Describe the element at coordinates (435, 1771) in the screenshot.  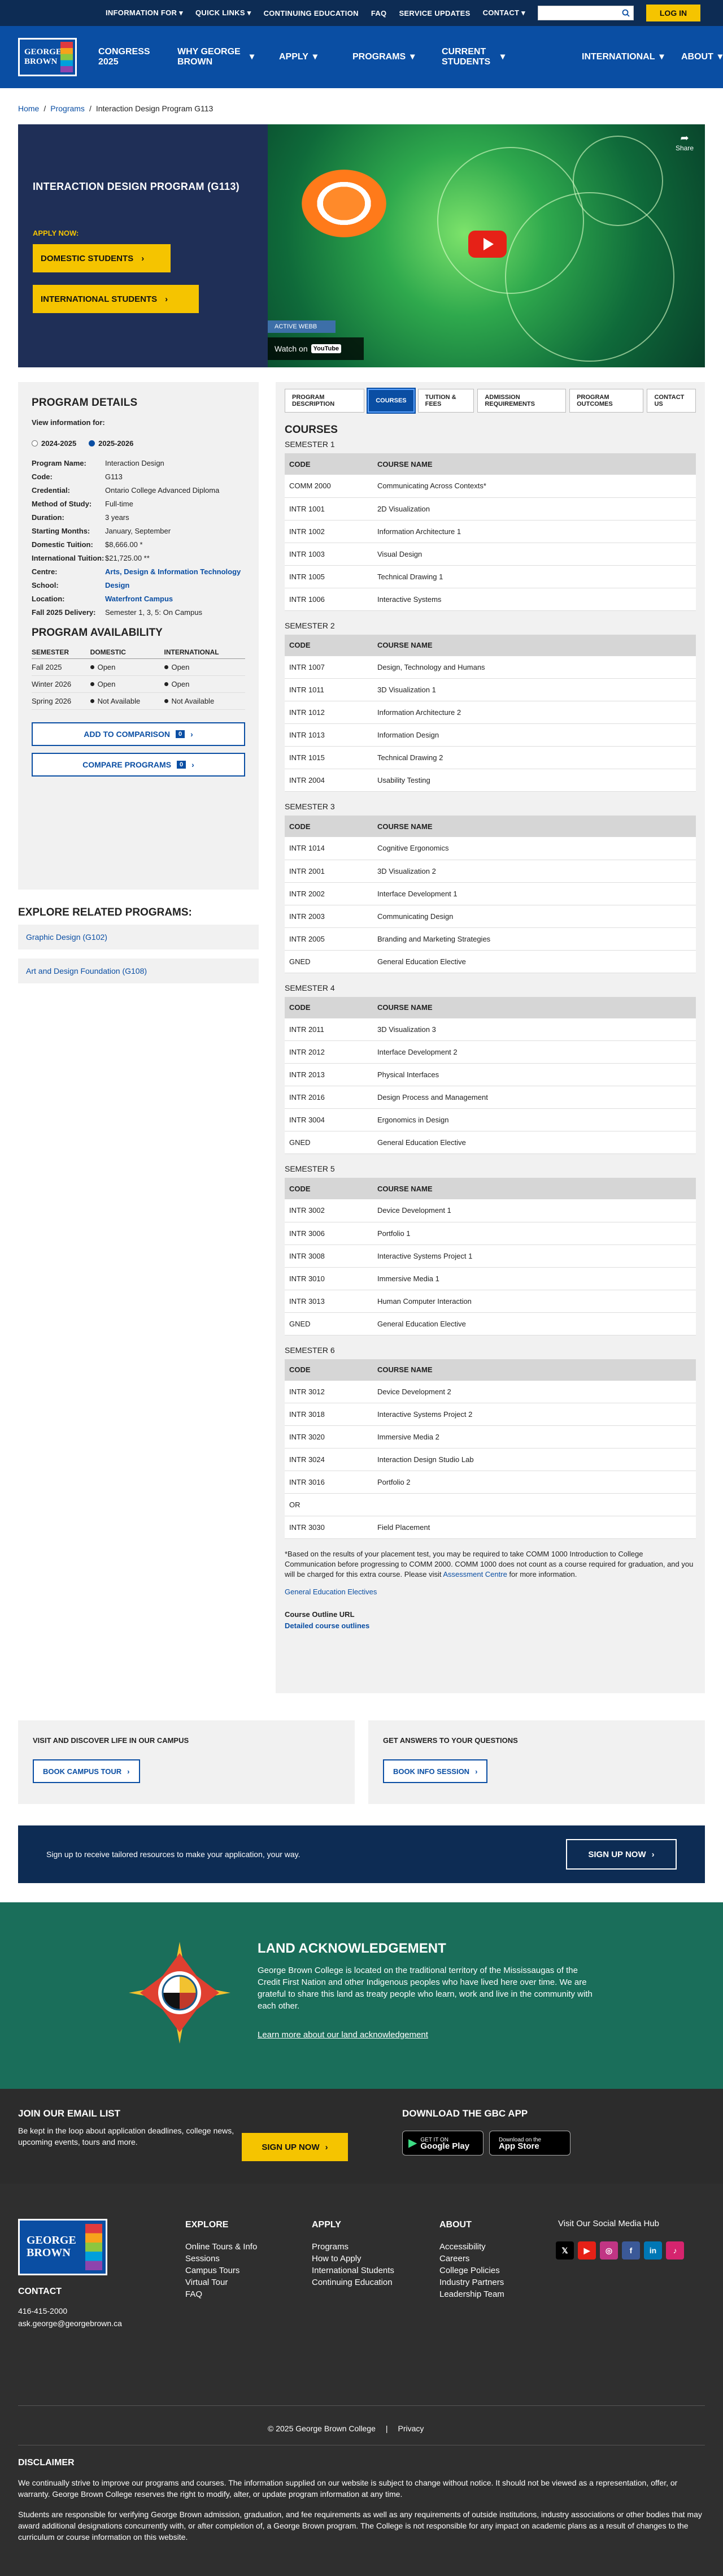
I see `book-info-session-button: BOOK INFO SESSION ›` at that location.